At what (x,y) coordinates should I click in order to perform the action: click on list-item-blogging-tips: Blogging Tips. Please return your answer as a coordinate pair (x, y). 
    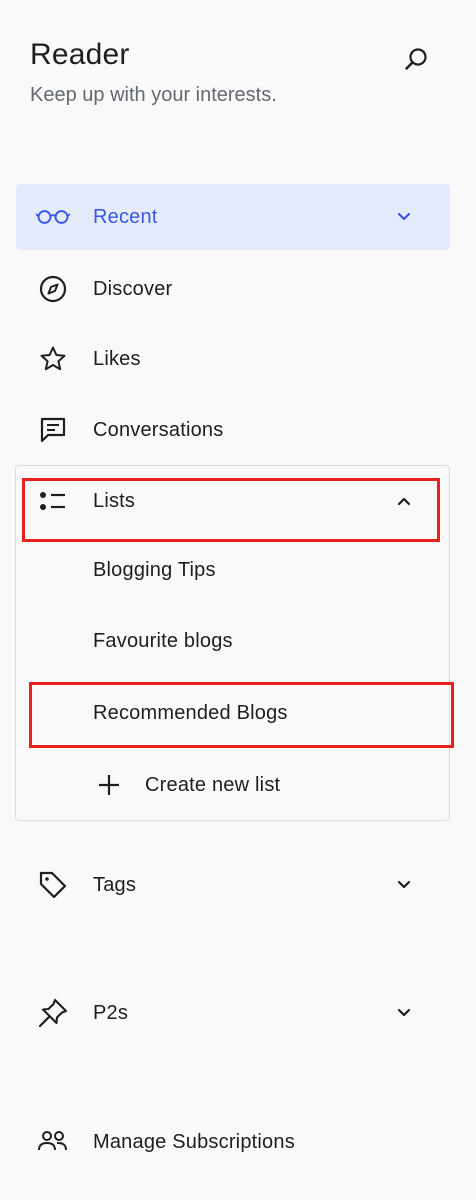
    Looking at the image, I should click on (233, 570).